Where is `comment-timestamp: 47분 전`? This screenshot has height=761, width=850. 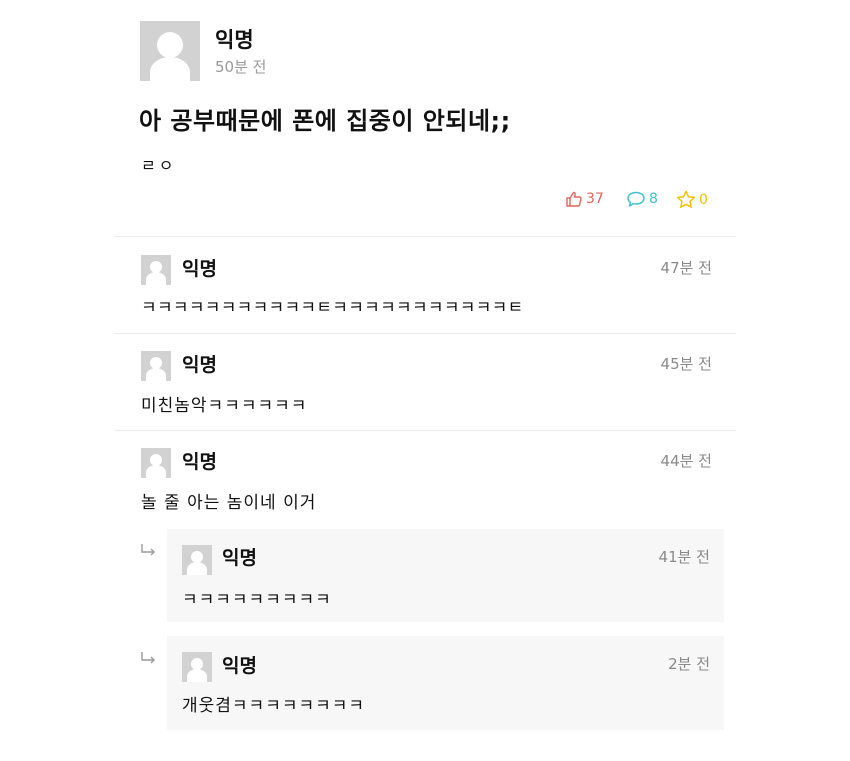 comment-timestamp: 47분 전 is located at coordinates (686, 268).